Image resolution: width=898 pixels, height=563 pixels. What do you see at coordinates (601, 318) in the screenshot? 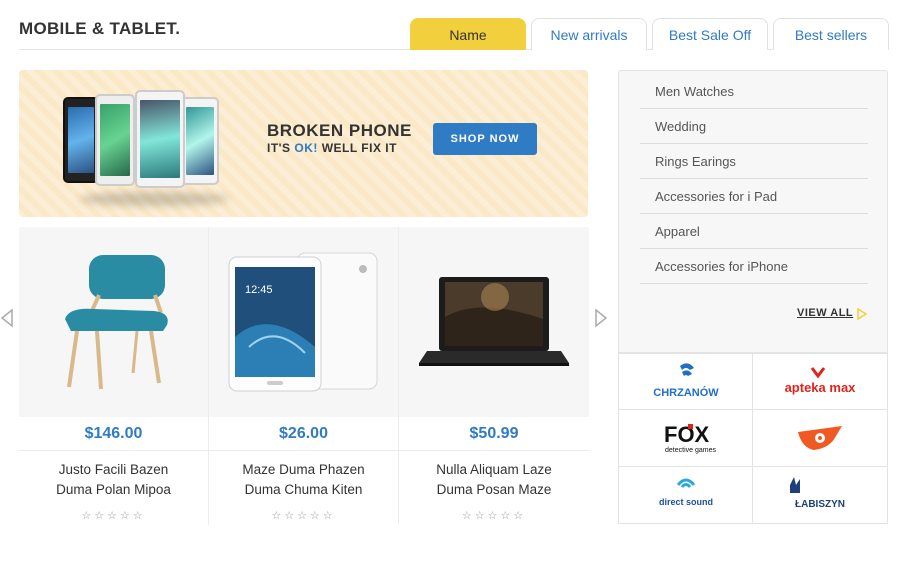
I see `carousel-next-icon` at bounding box center [601, 318].